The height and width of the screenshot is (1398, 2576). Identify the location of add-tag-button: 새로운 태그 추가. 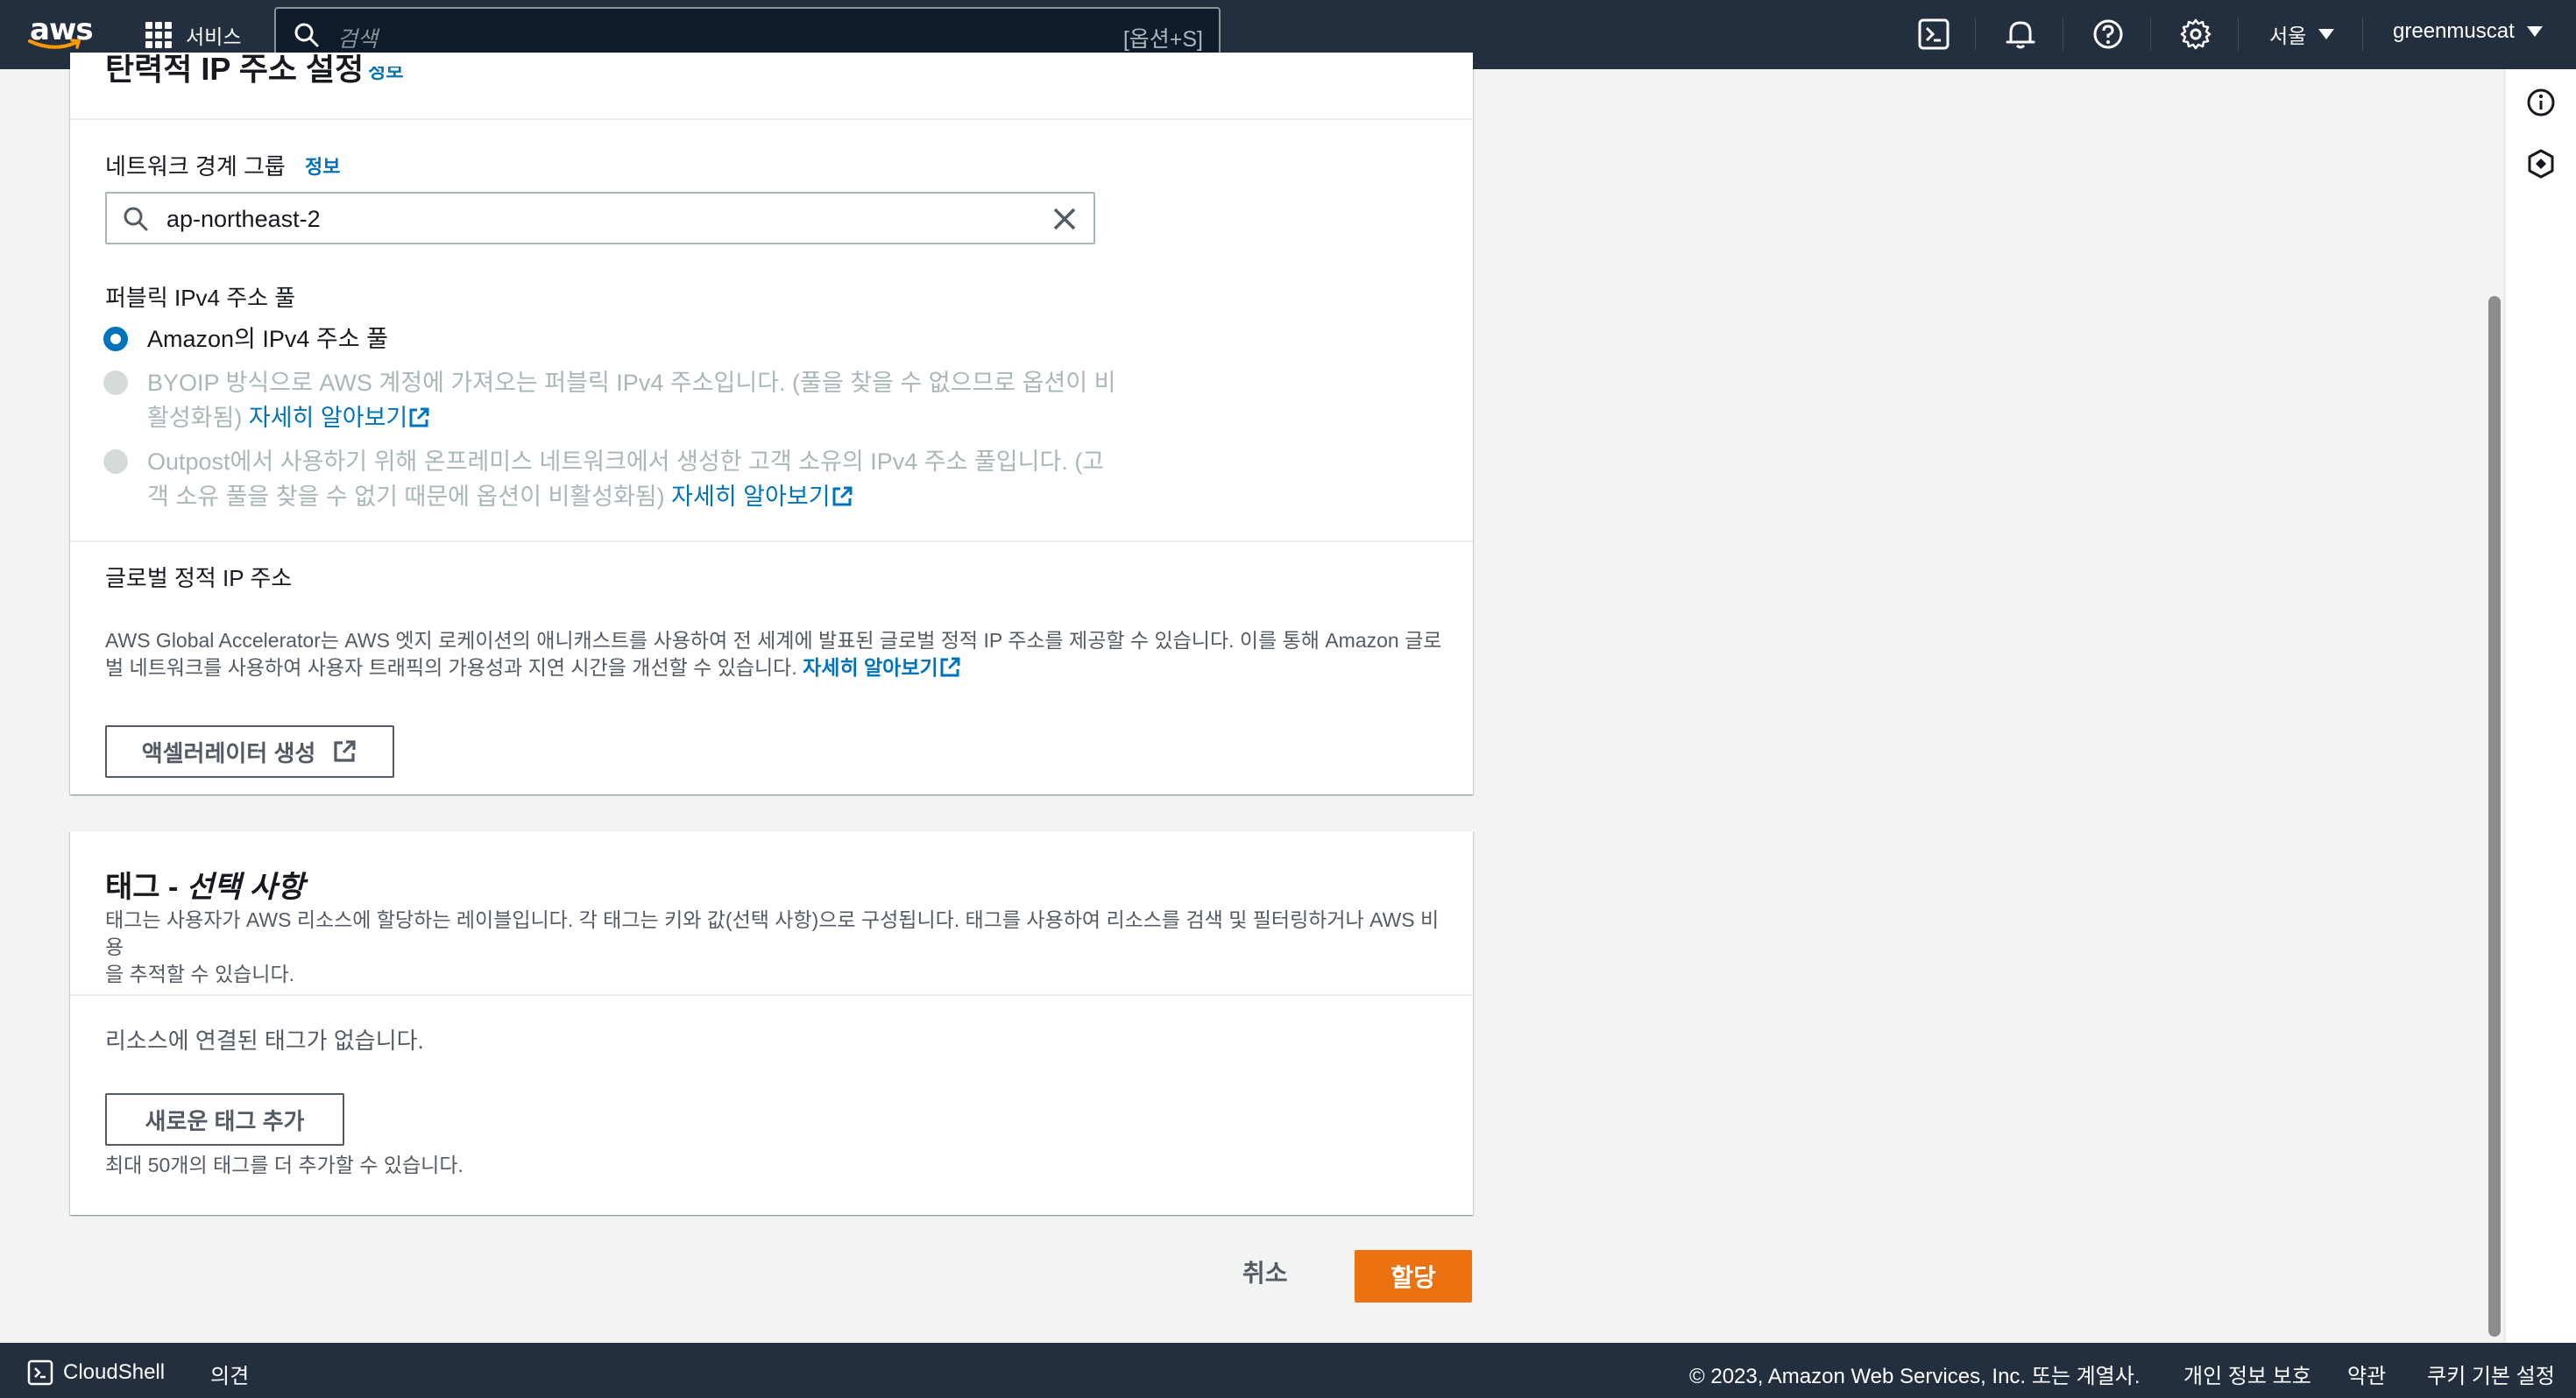
(224, 1119).